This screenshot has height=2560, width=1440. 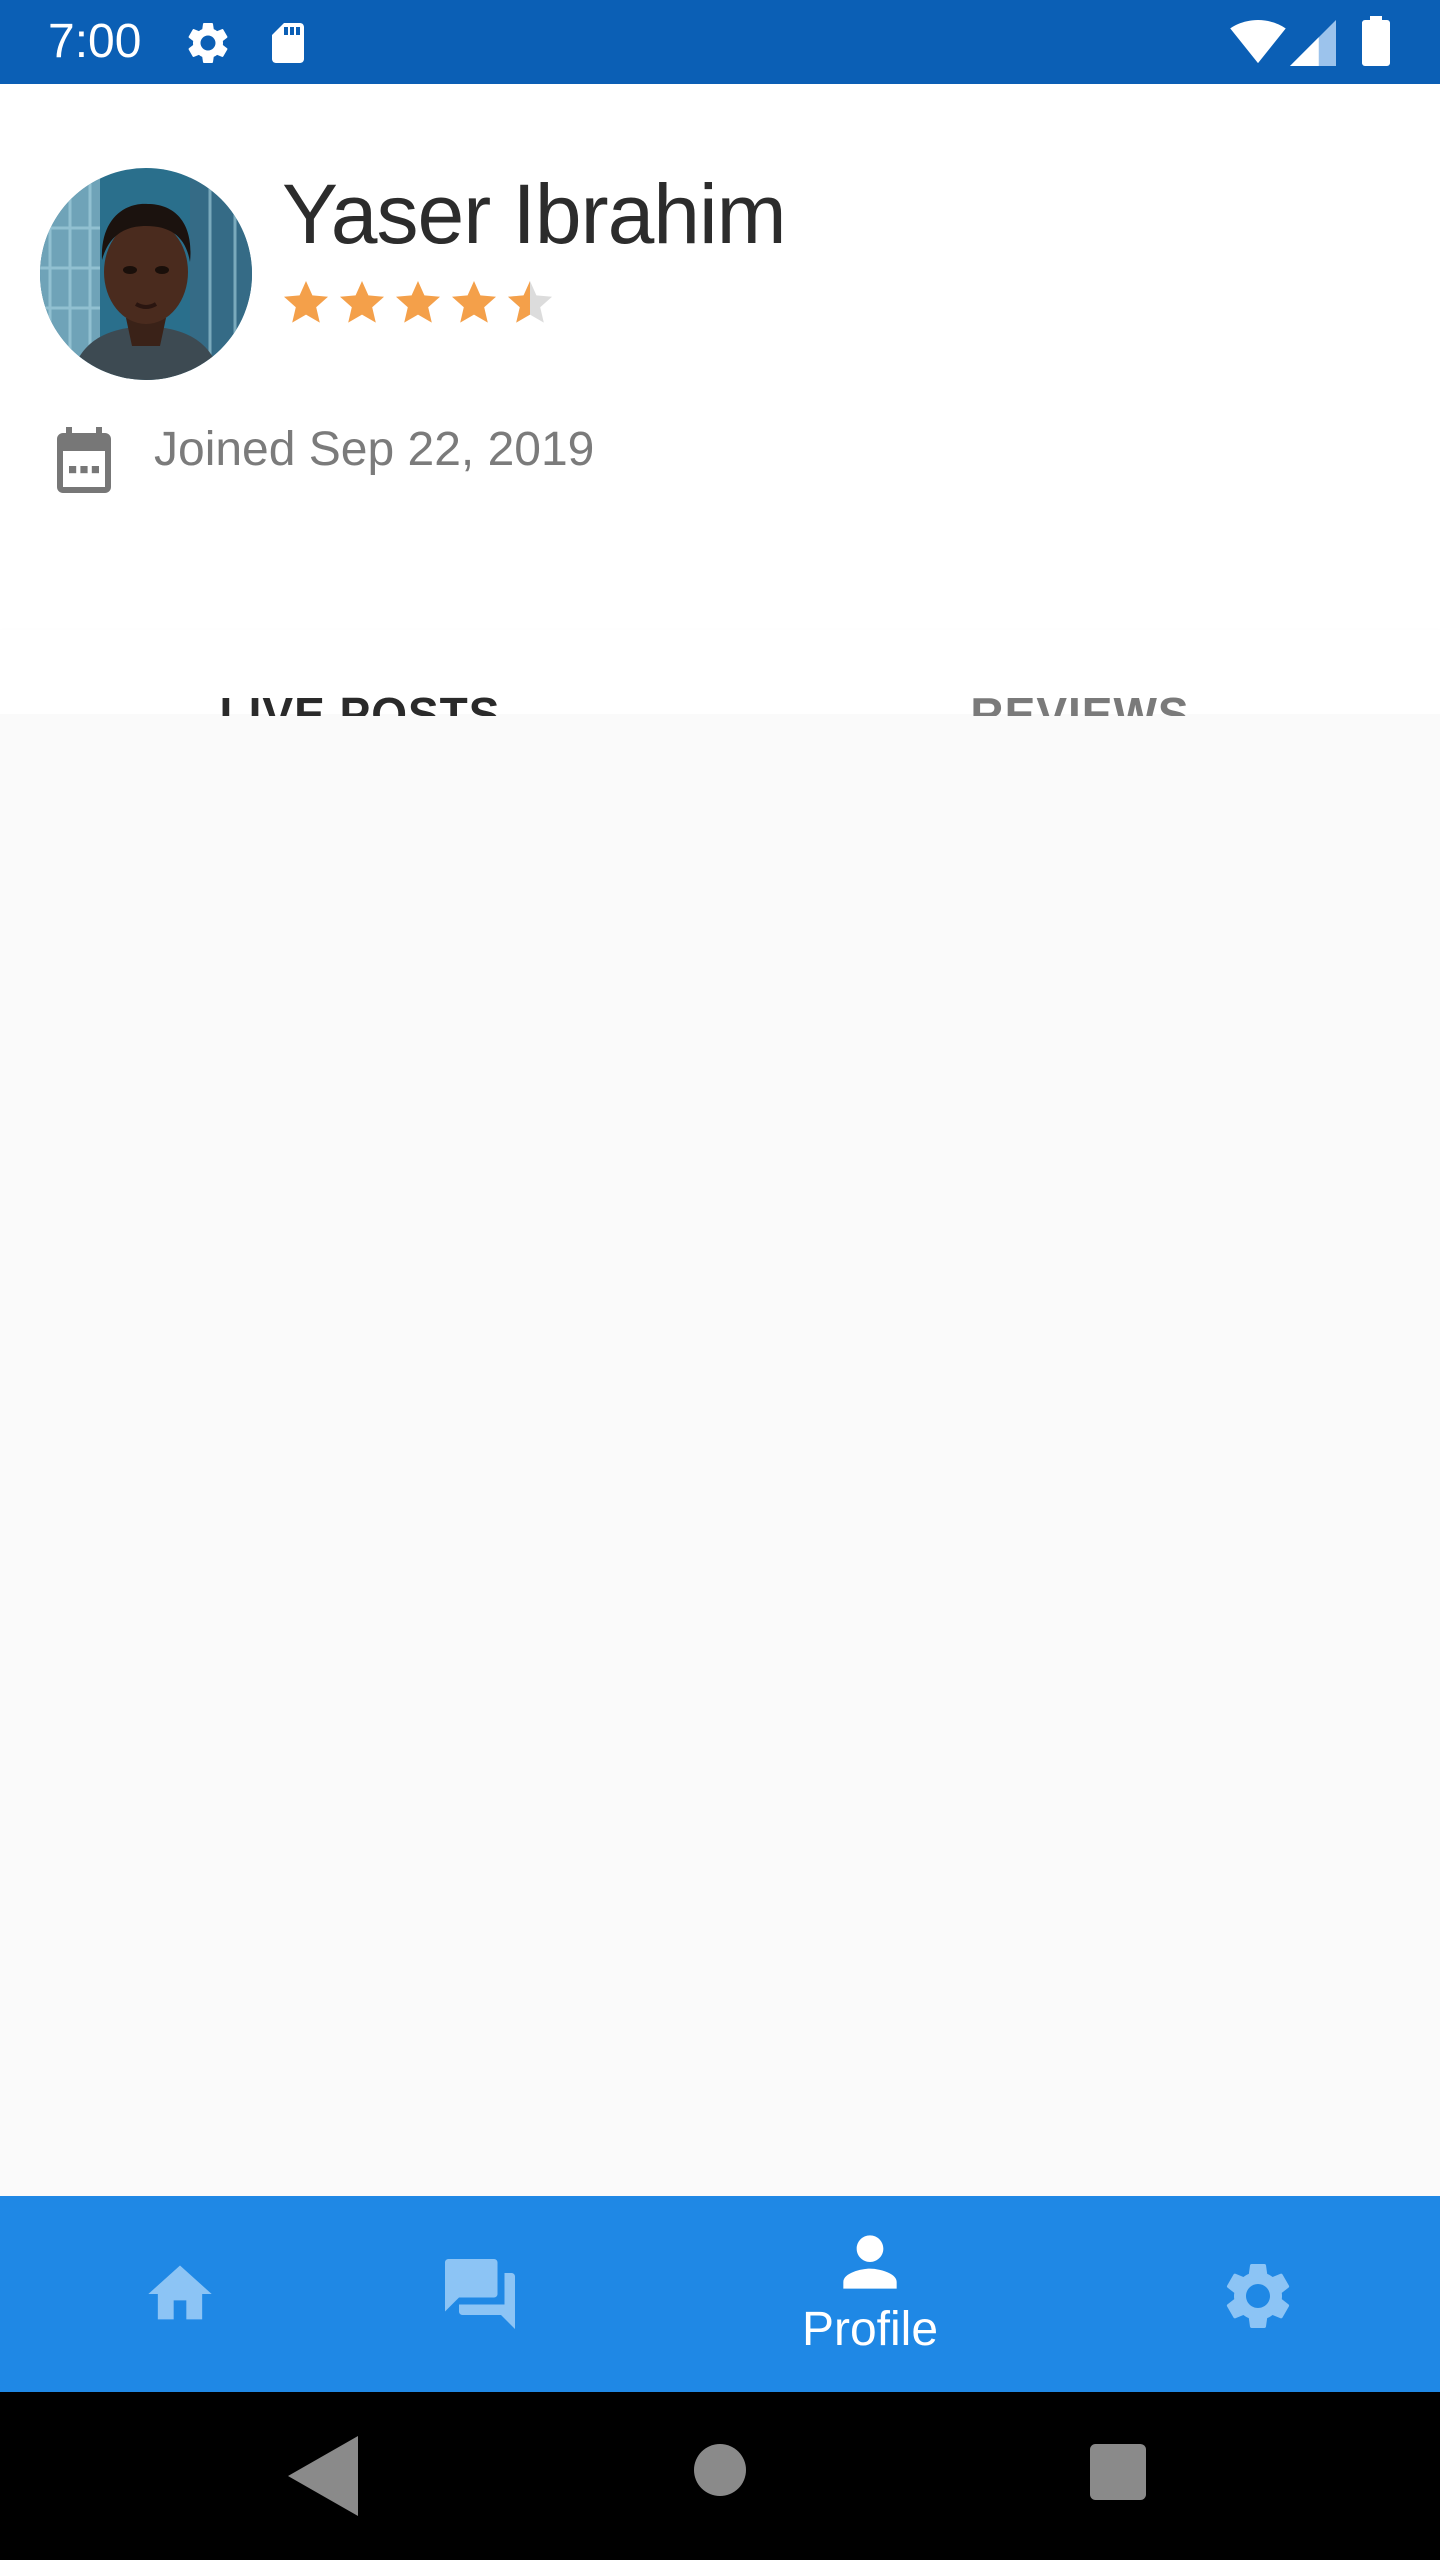 I want to click on home-circle-icon, so click(x=720, y=2470).